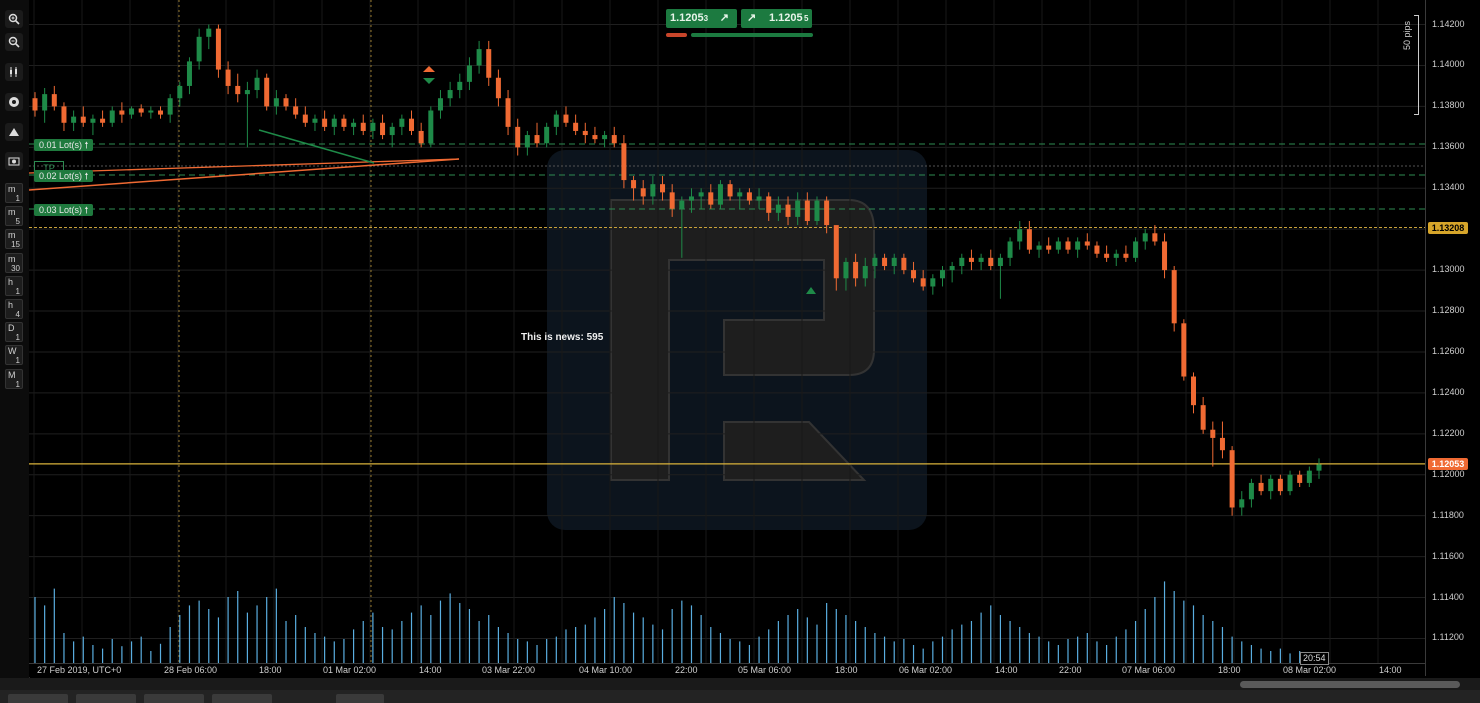 This screenshot has height=703, width=1480. Describe the element at coordinates (1407, 35) in the screenshot. I see `pips-label: 50 pips` at that location.